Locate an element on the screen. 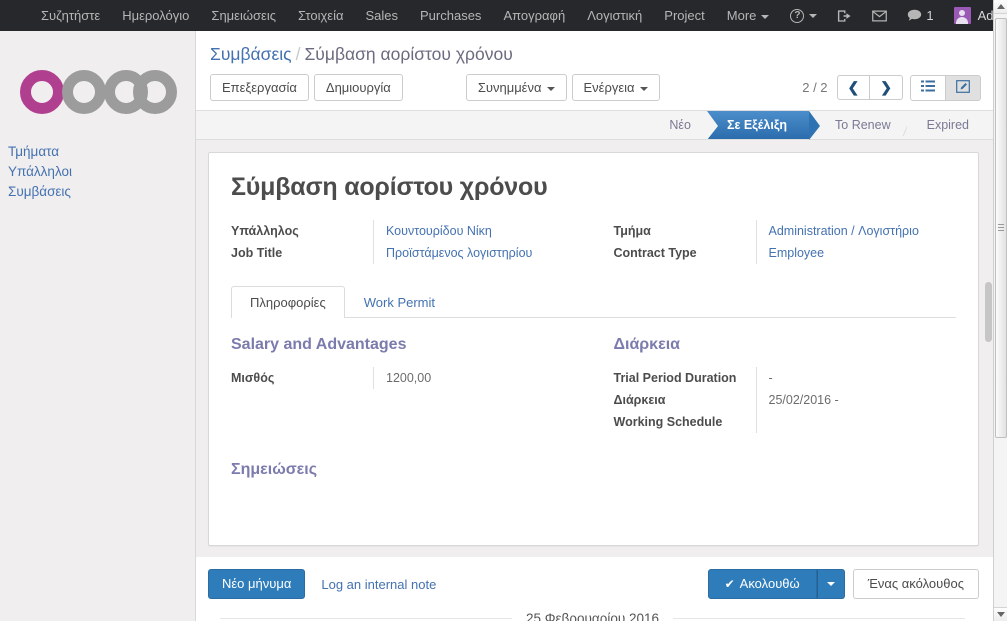 The height and width of the screenshot is (621, 1007). field-wage: Μισθός 1200,00 is located at coordinates (412, 378).